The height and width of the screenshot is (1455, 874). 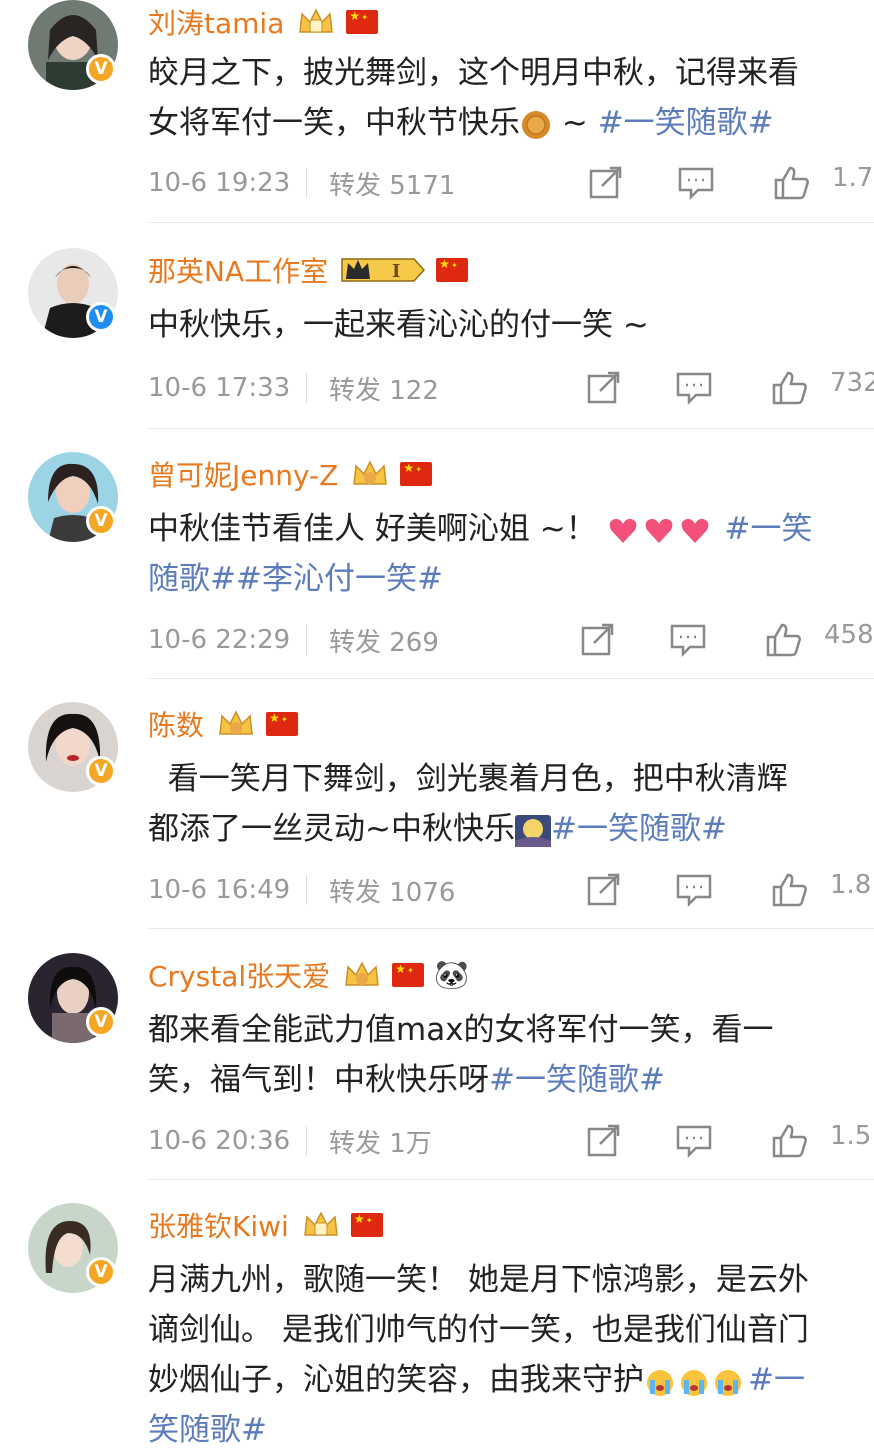 What do you see at coordinates (239, 975) in the screenshot?
I see `user-name: Crystal张天爱` at bounding box center [239, 975].